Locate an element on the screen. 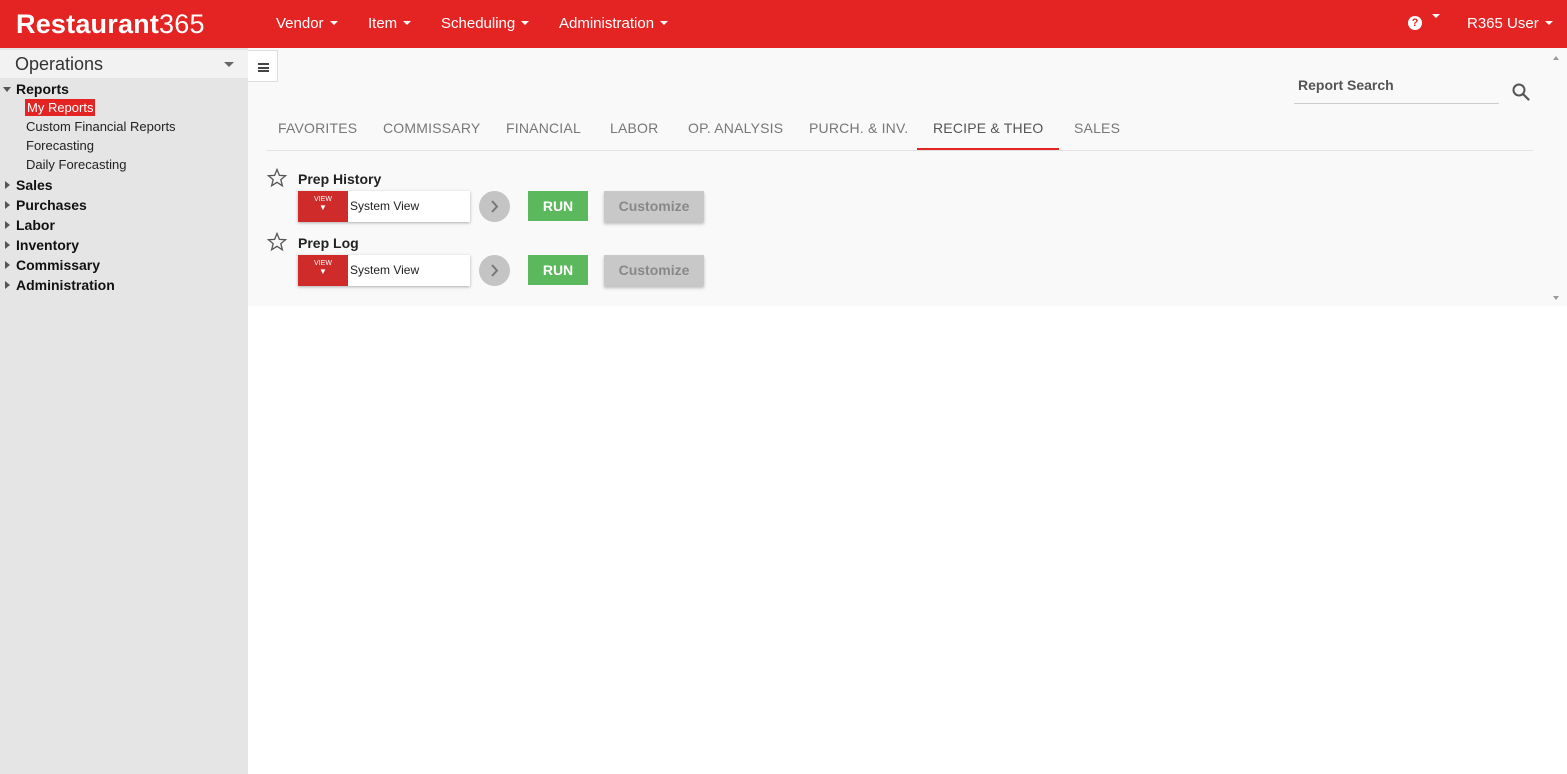 The image size is (1567, 774). user-menu: R365 User is located at coordinates (1510, 24).